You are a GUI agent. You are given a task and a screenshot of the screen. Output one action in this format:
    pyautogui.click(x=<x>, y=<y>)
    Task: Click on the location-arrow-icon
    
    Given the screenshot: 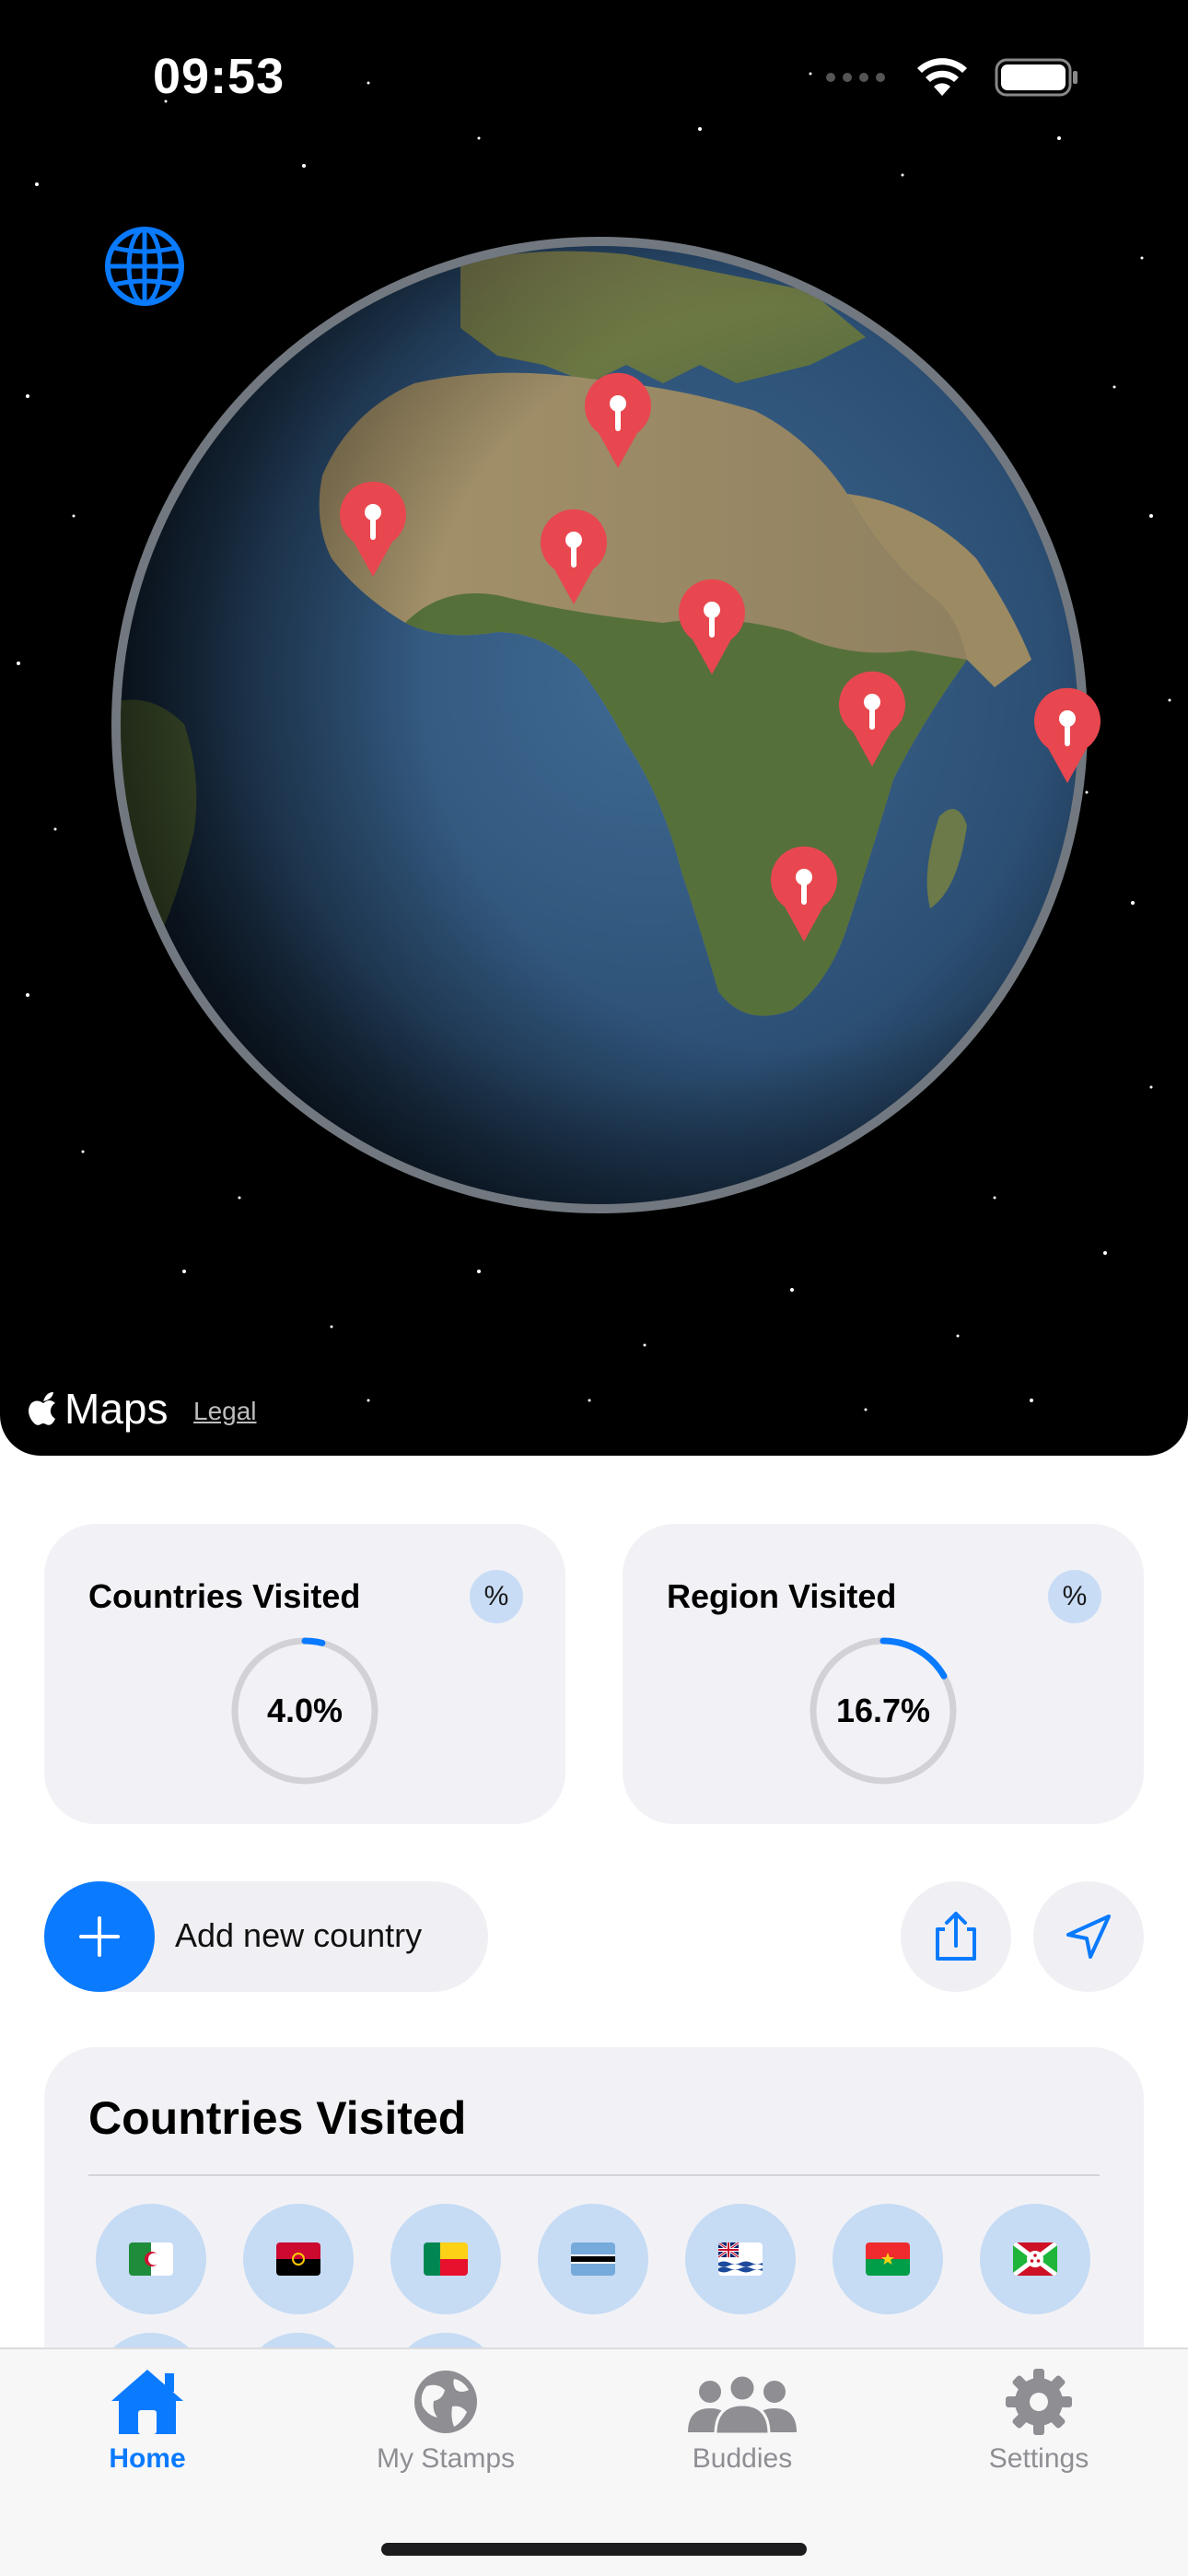 What is the action you would take?
    pyautogui.click(x=1088, y=1936)
    